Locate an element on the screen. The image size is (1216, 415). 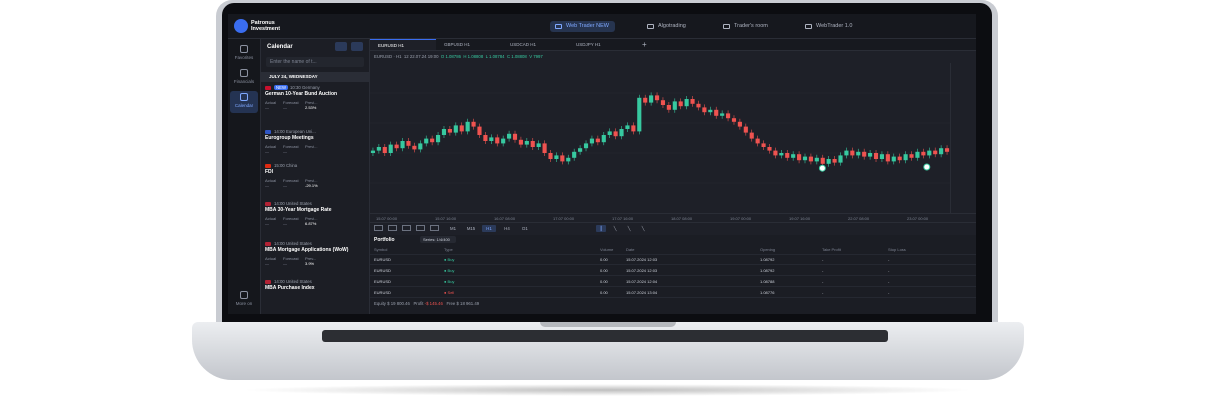
chart-tab-usdjpy: USDJPY H1 is located at coordinates (601, 44).